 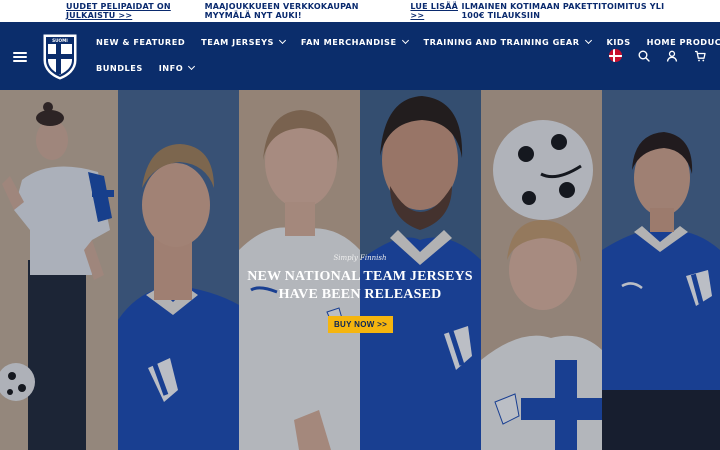 What do you see at coordinates (672, 56) in the screenshot?
I see `account-icon` at bounding box center [672, 56].